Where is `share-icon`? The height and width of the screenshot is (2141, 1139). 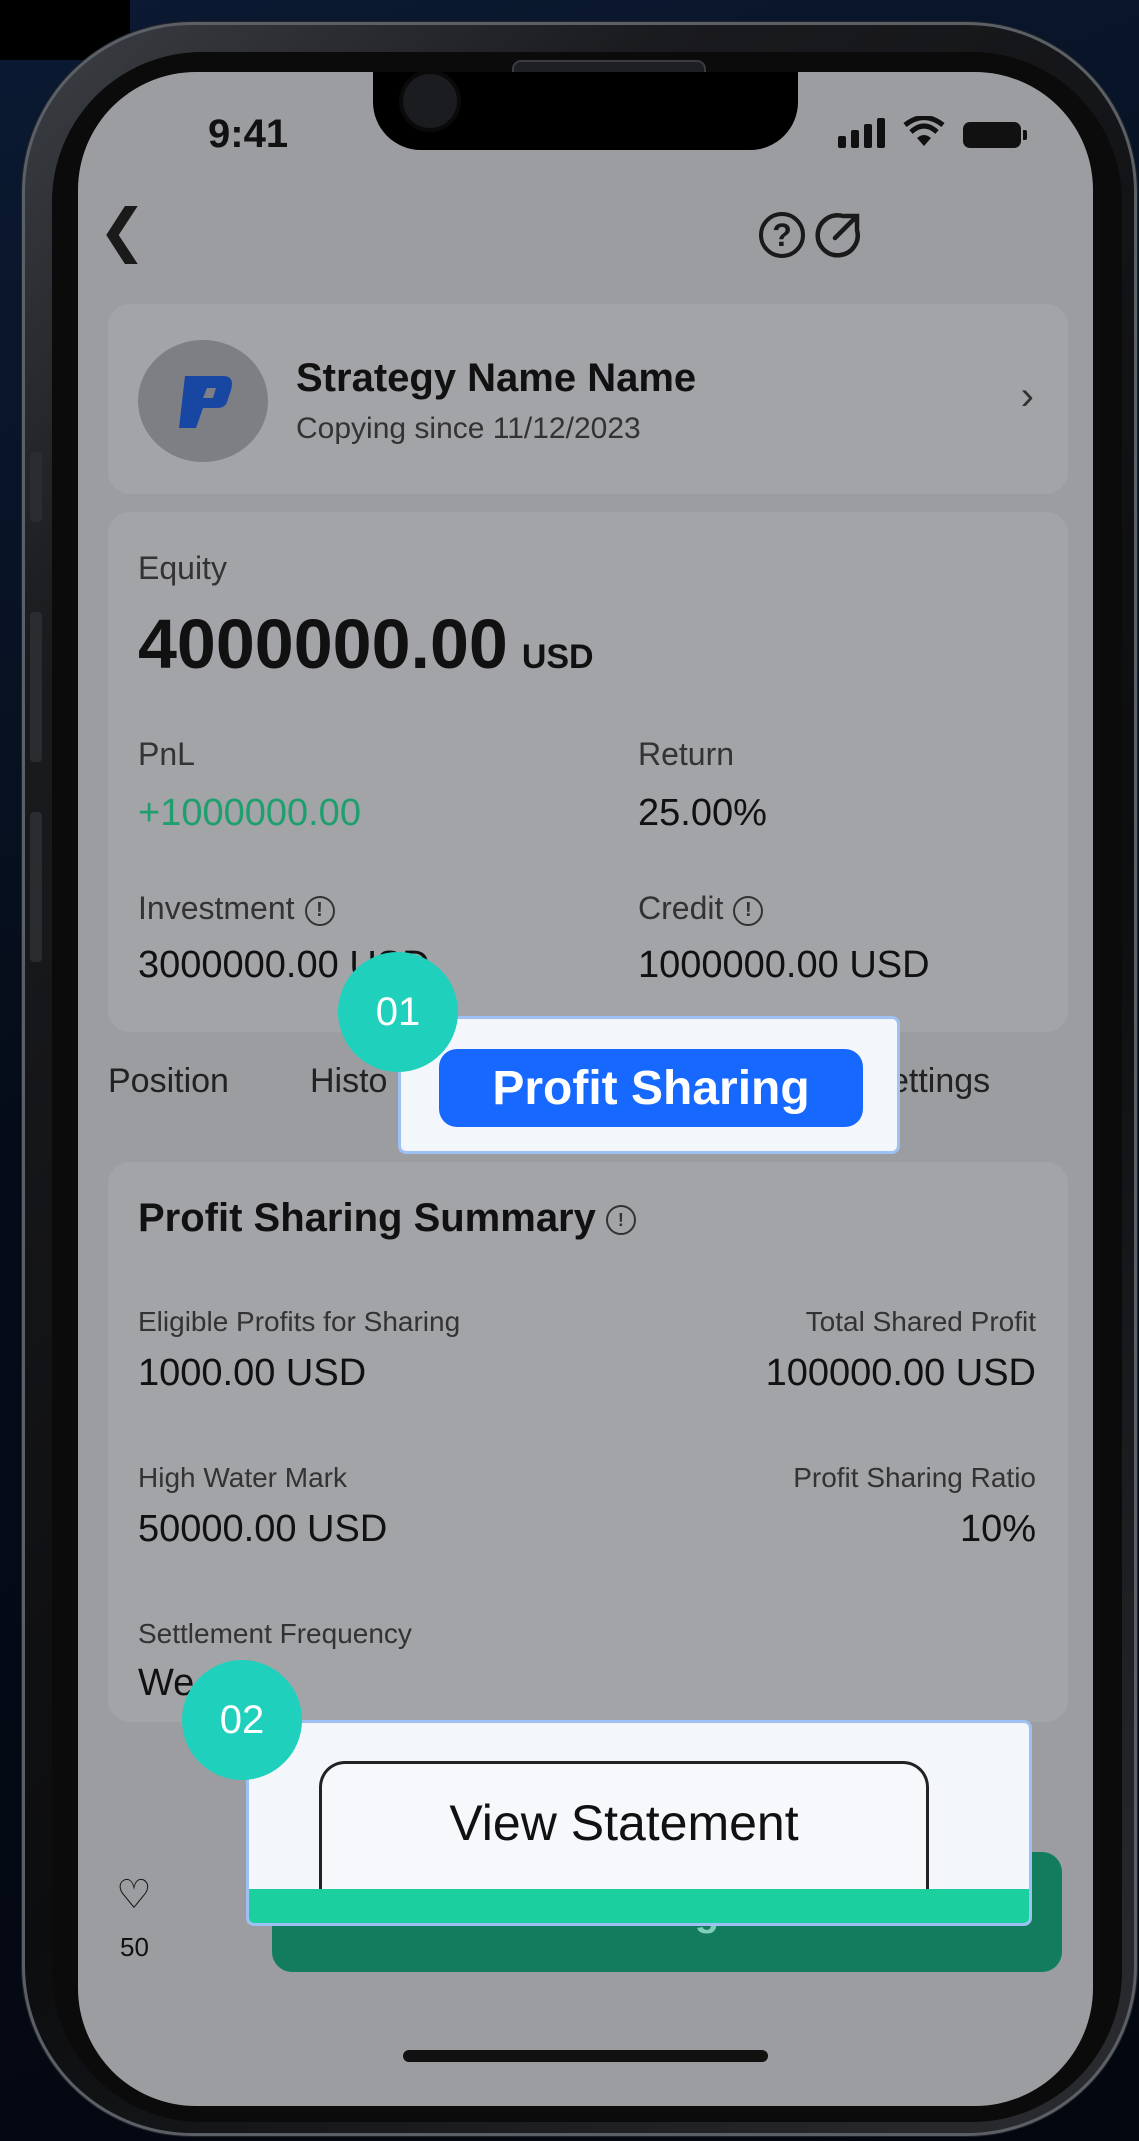
share-icon is located at coordinates (839, 234).